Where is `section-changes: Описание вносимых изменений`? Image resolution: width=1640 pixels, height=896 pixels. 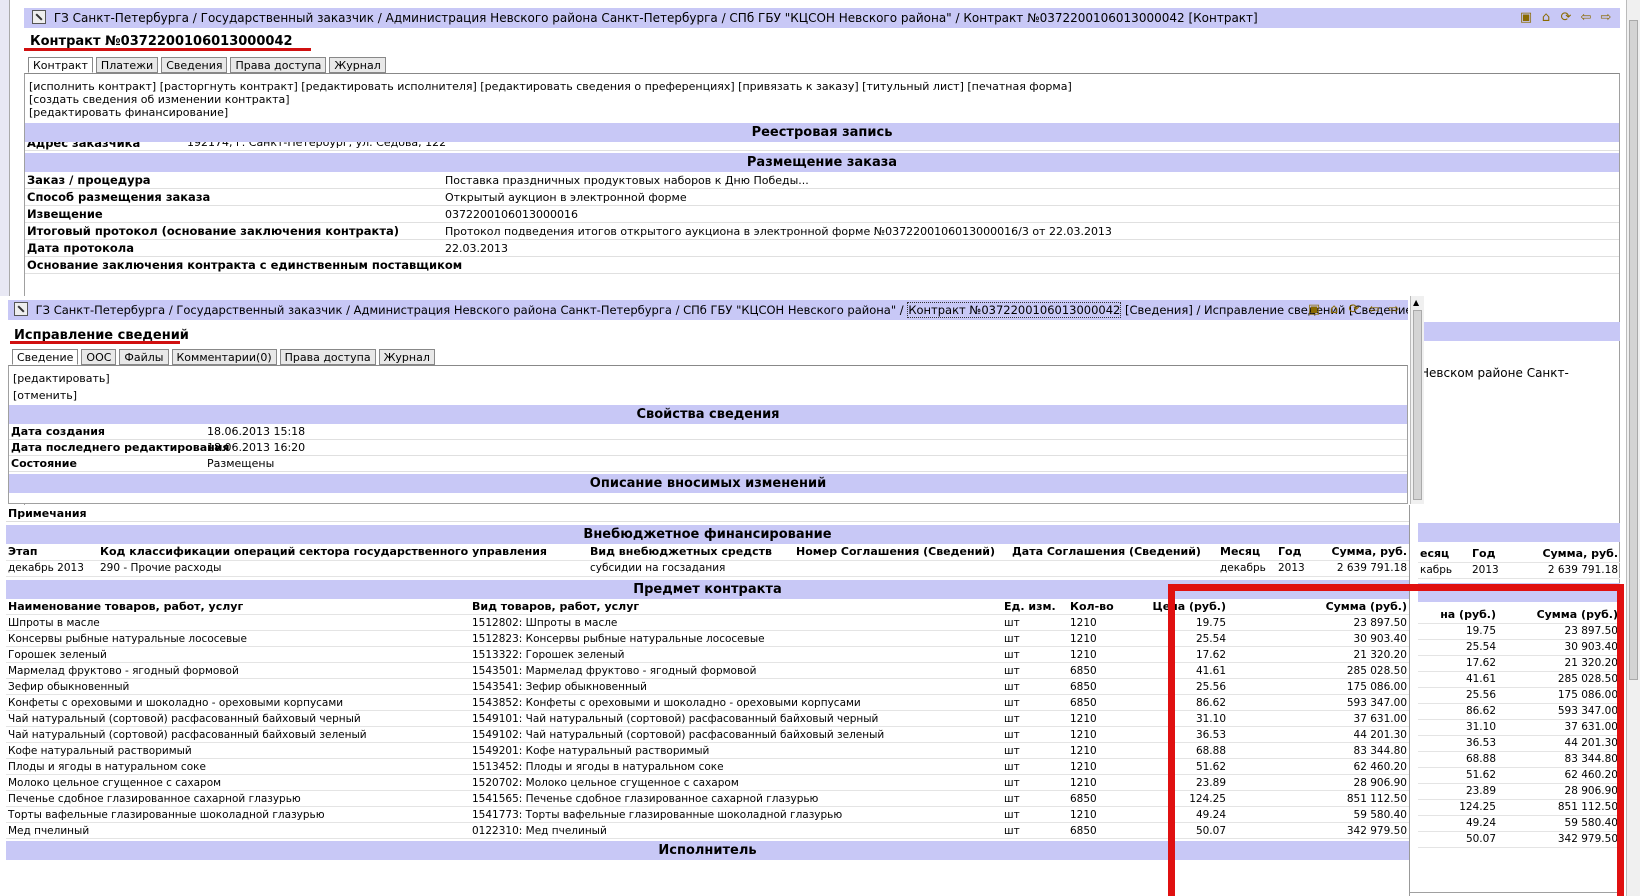
section-changes: Описание вносимых изменений is located at coordinates (708, 483).